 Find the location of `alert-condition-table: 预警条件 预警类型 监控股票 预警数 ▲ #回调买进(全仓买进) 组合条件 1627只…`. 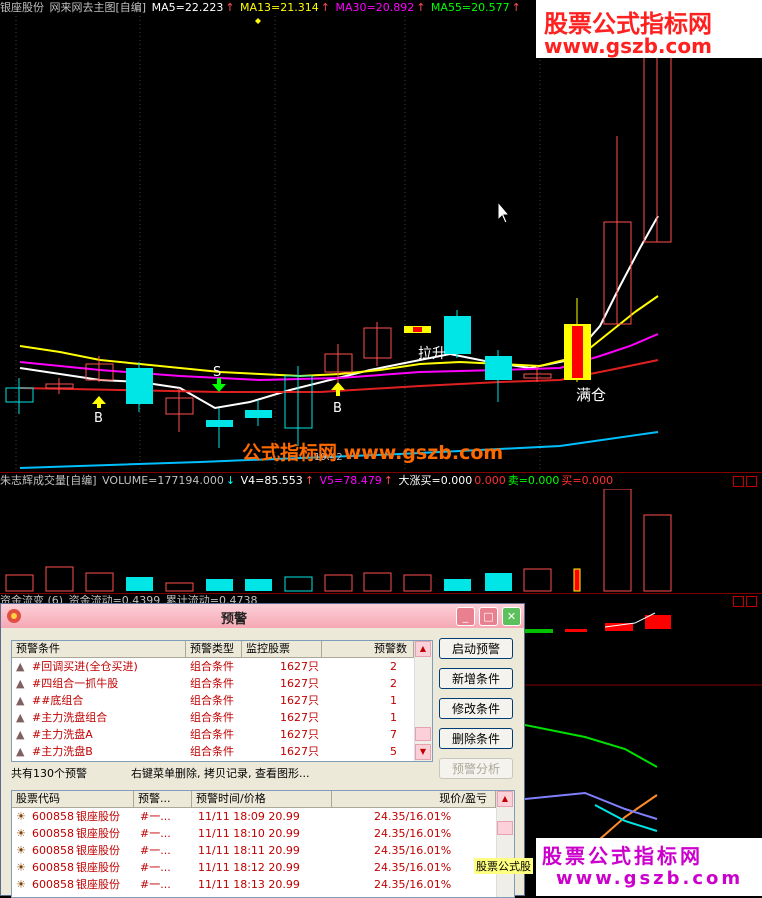

alert-condition-table: 预警条件 预警类型 监控股票 预警数 ▲ #回调买进(全仓买进) 组合条件 1627只… is located at coordinates (222, 701).